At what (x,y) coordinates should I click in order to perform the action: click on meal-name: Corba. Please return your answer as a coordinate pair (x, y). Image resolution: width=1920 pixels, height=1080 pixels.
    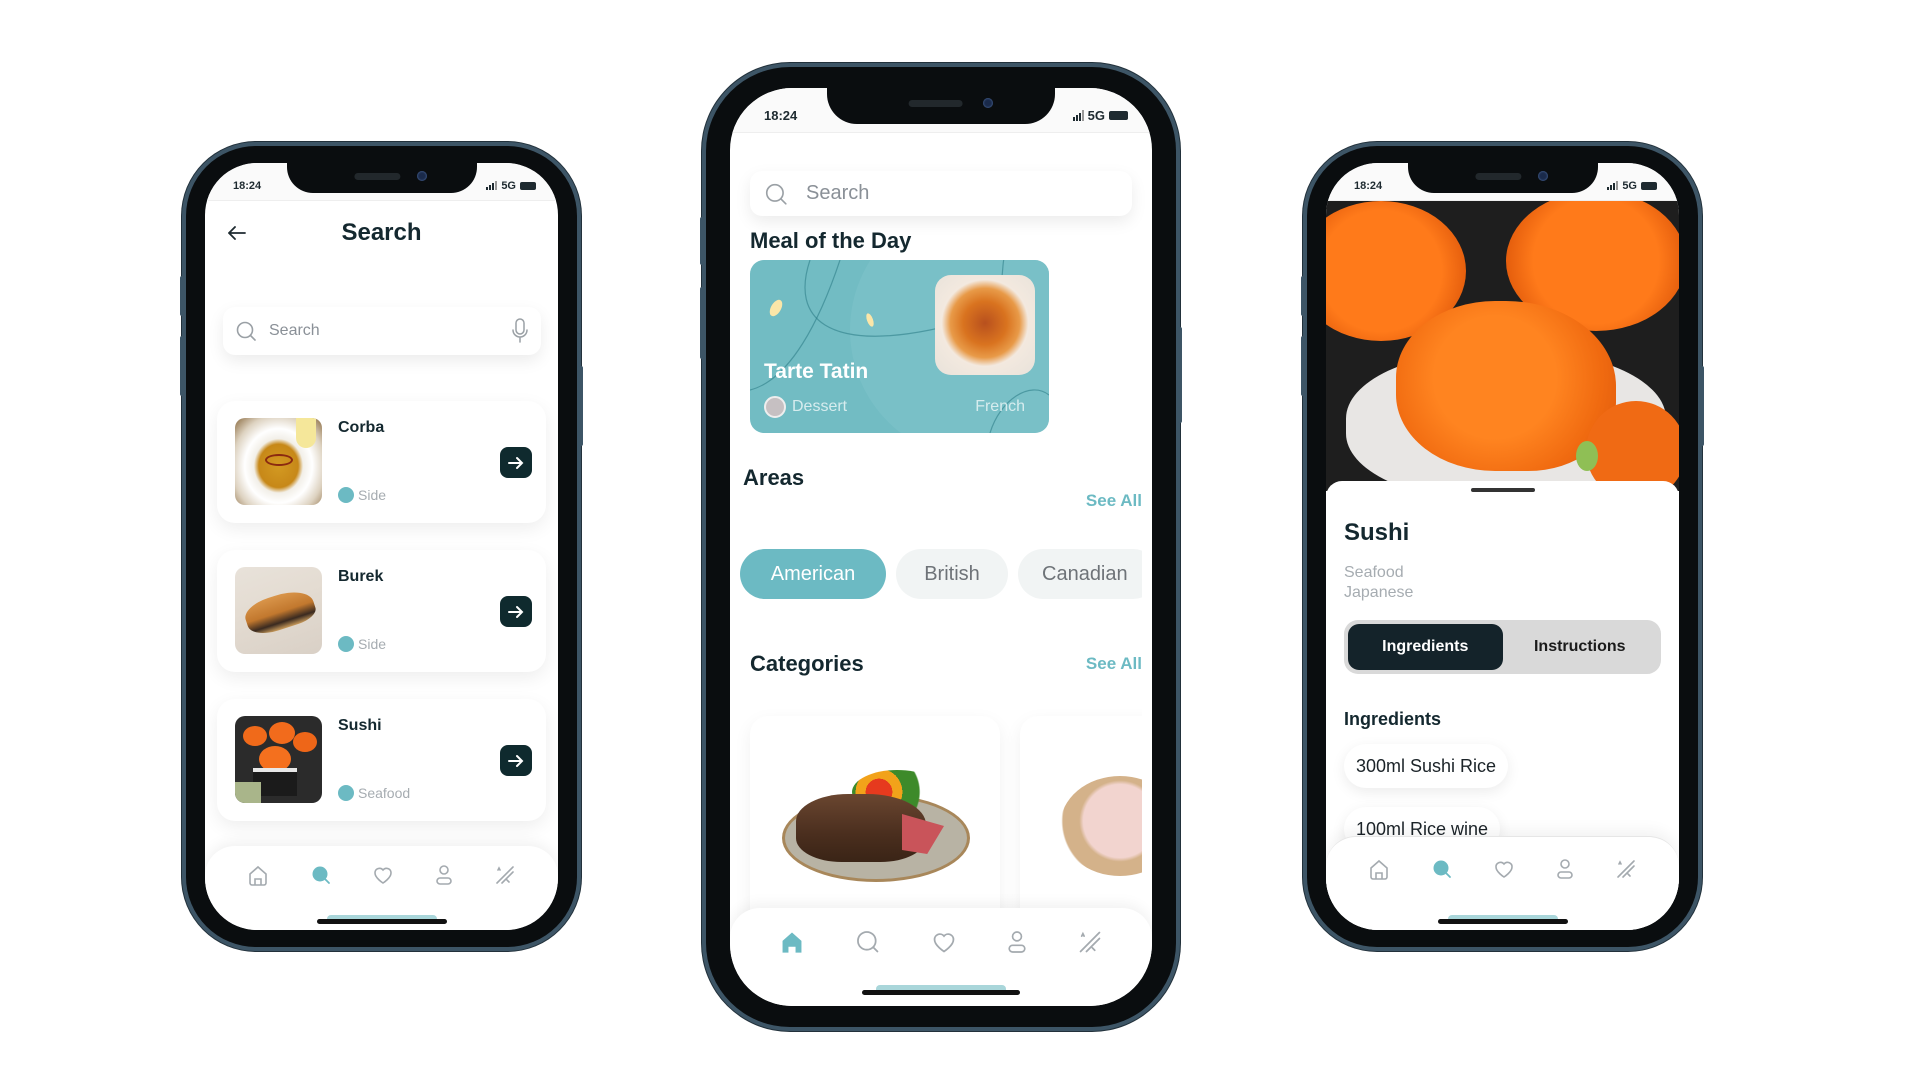
    Looking at the image, I should click on (361, 427).